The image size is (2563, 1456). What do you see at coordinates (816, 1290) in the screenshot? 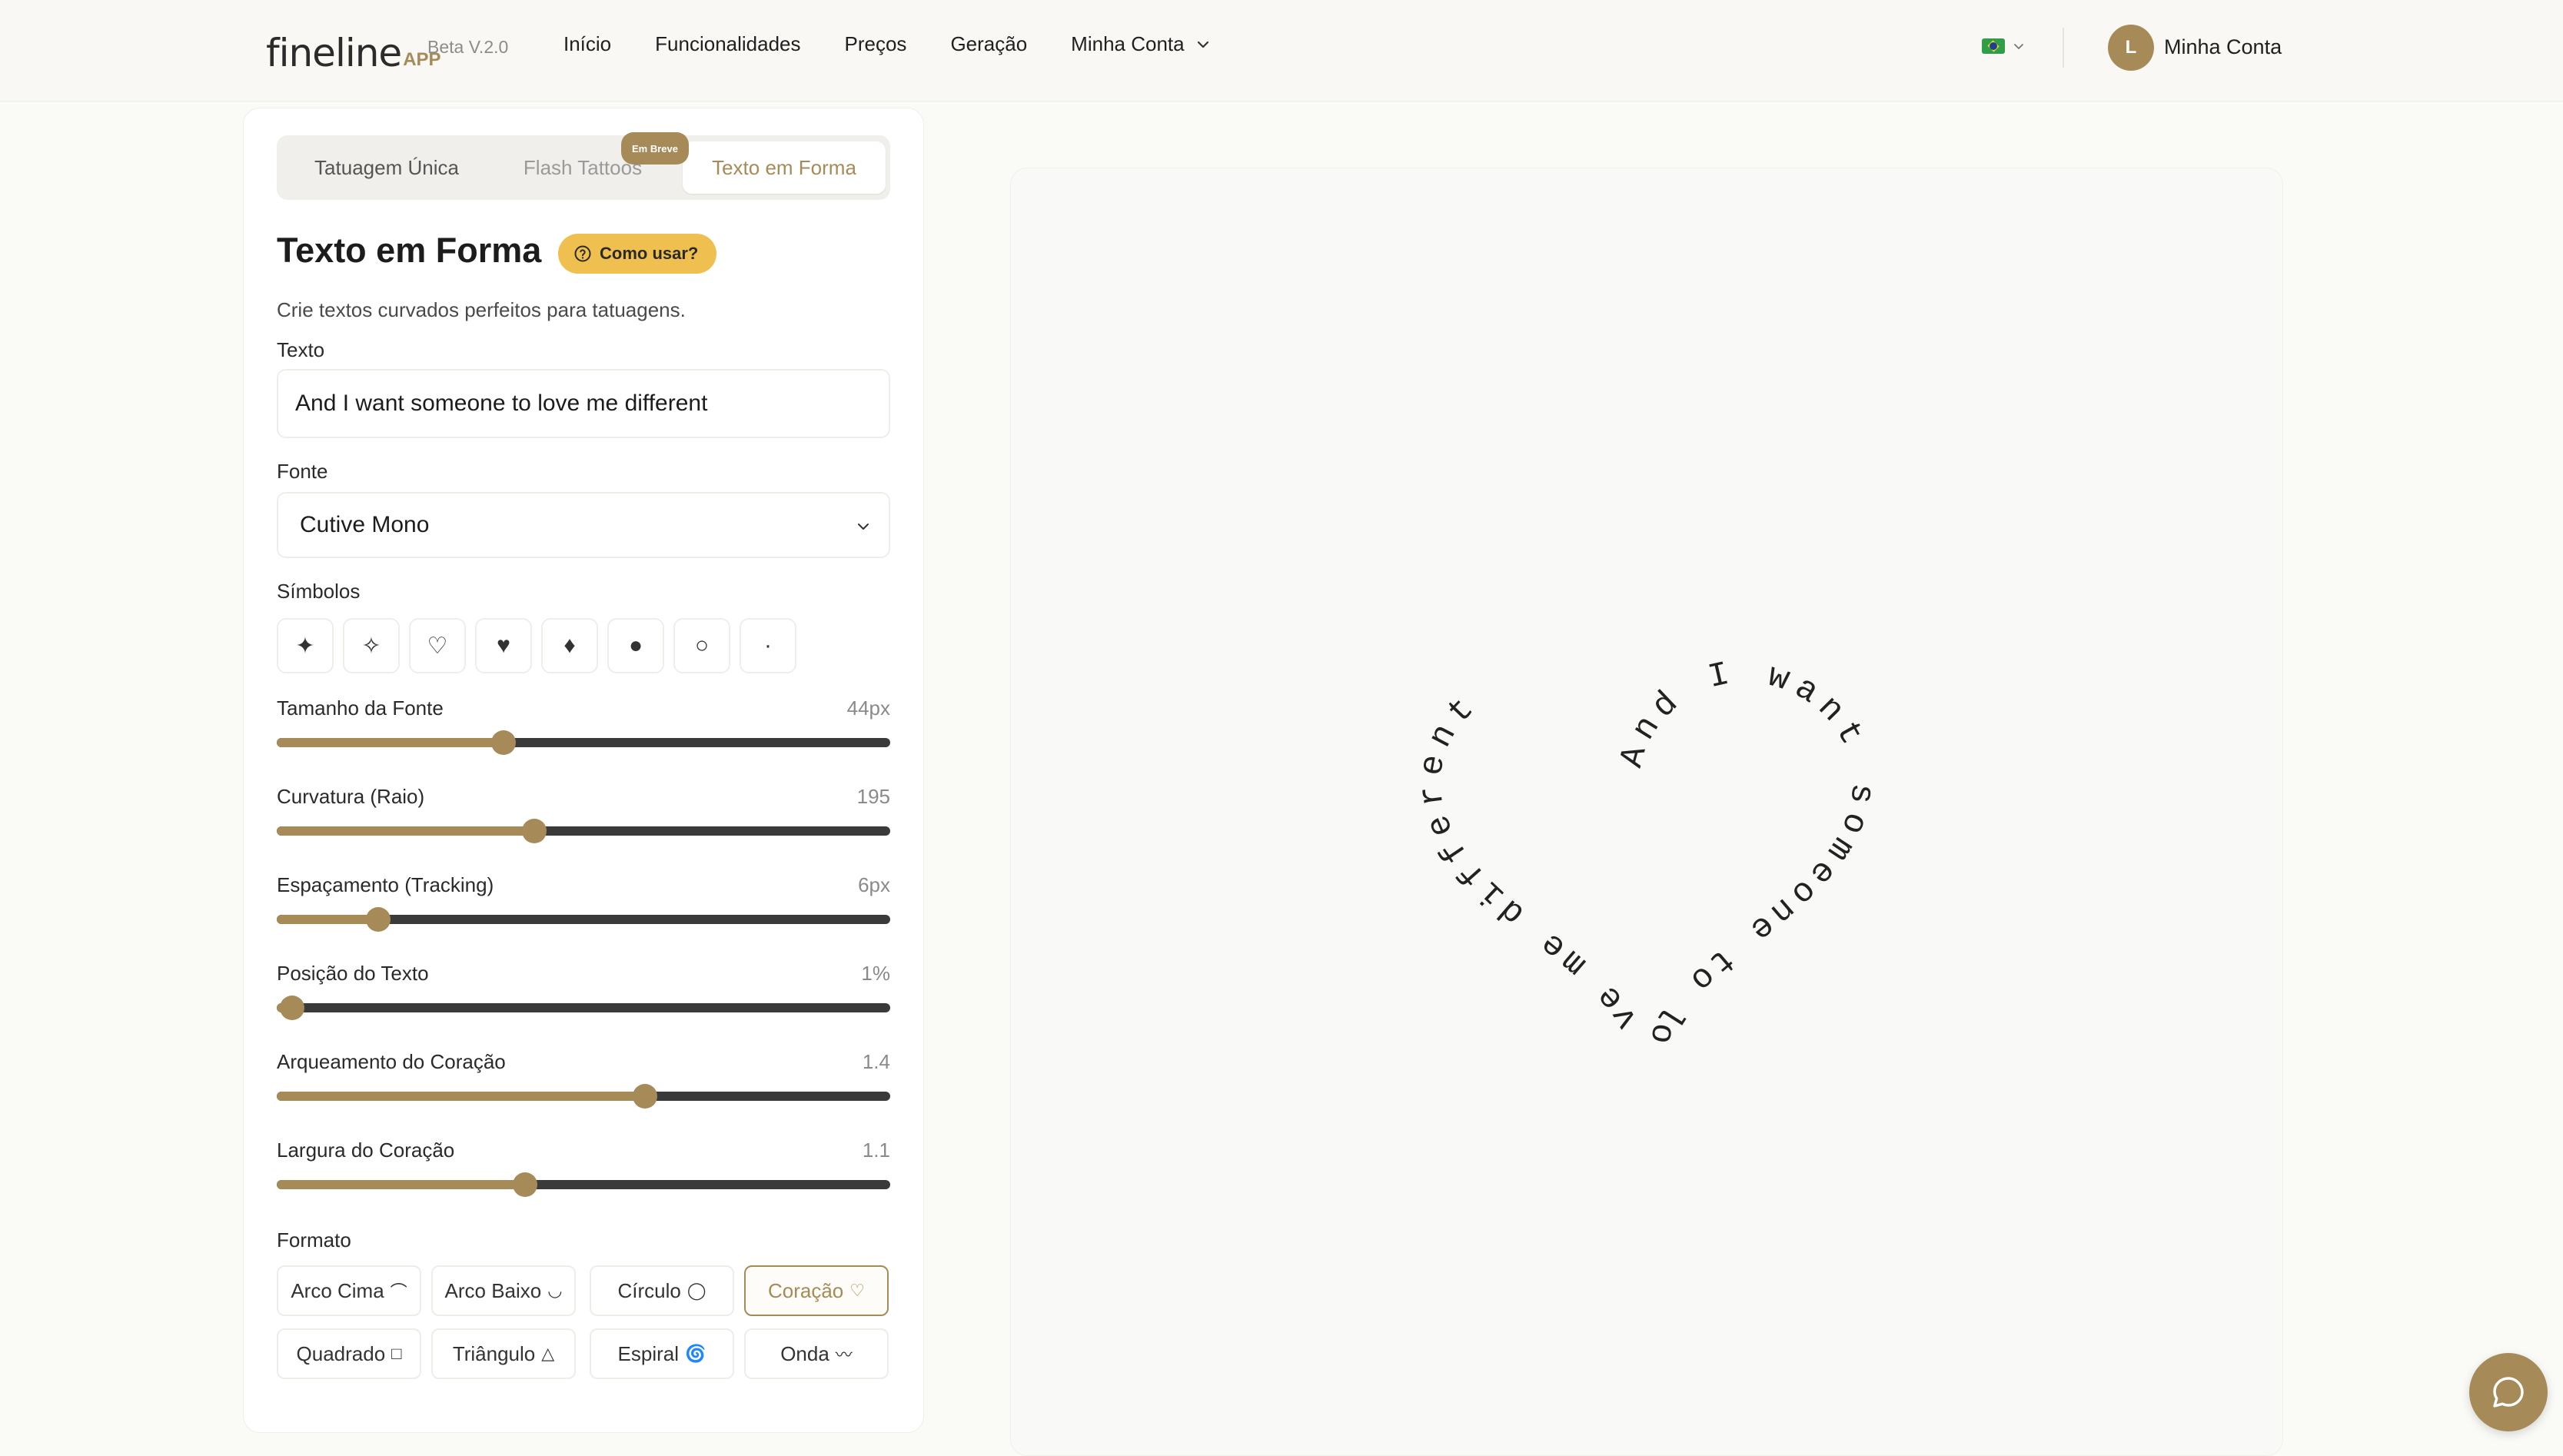
I see `format-coracao-button: Coração ♡` at bounding box center [816, 1290].